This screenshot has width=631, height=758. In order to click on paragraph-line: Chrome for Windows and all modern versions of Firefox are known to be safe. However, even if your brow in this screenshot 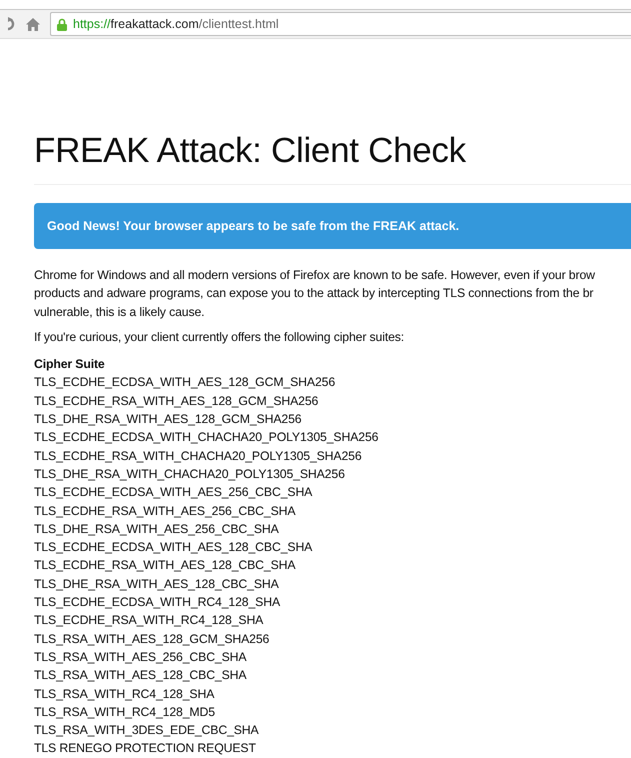, I will do `click(314, 275)`.